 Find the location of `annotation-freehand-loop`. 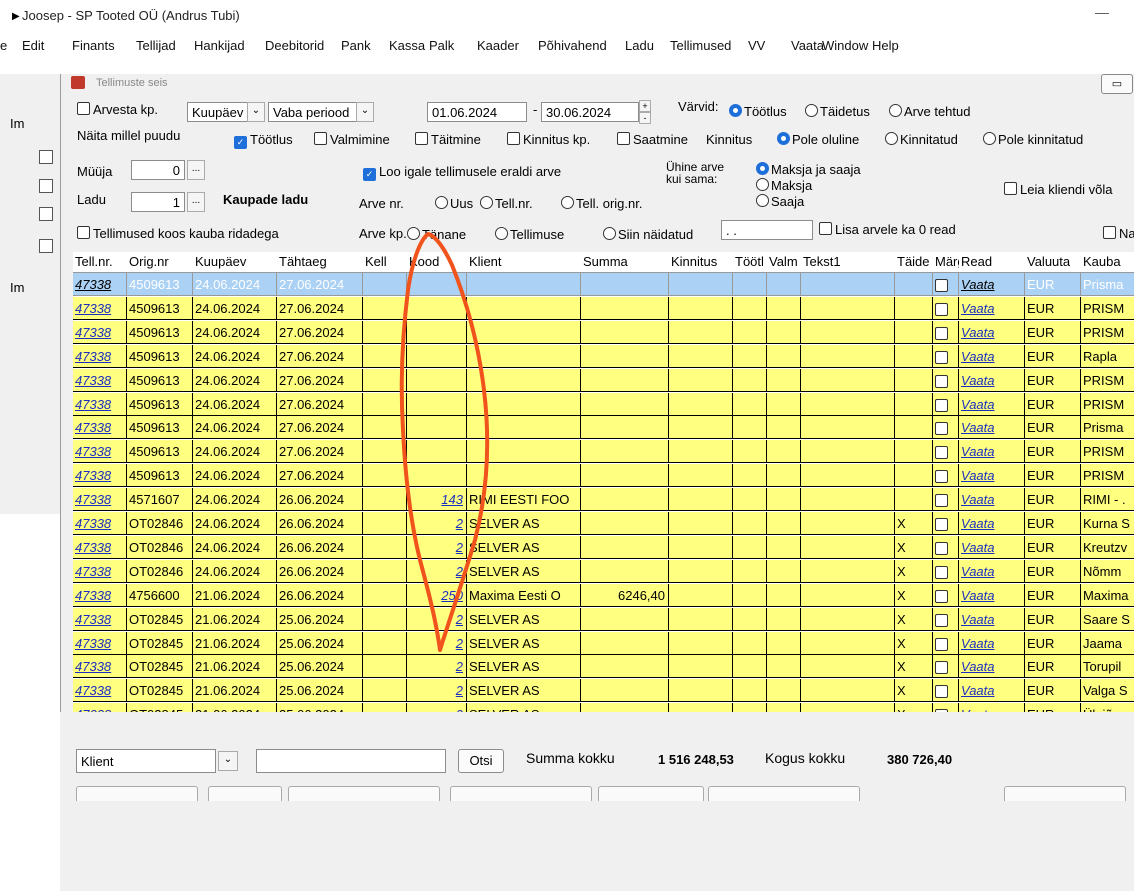

annotation-freehand-loop is located at coordinates (444, 442).